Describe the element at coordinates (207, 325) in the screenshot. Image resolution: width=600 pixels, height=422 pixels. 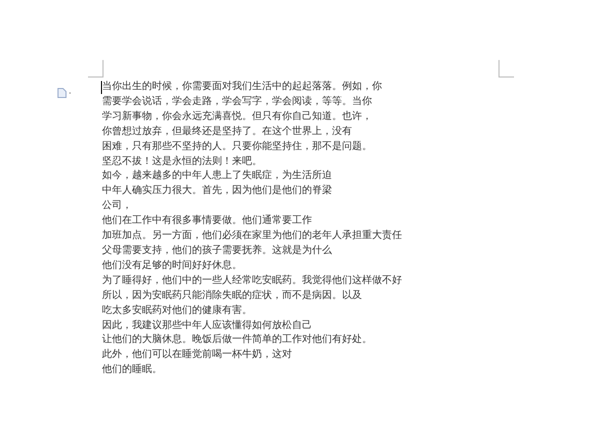
I see `text-line: 因此，我建议那些中年人应该懂得如何放松自己` at that location.